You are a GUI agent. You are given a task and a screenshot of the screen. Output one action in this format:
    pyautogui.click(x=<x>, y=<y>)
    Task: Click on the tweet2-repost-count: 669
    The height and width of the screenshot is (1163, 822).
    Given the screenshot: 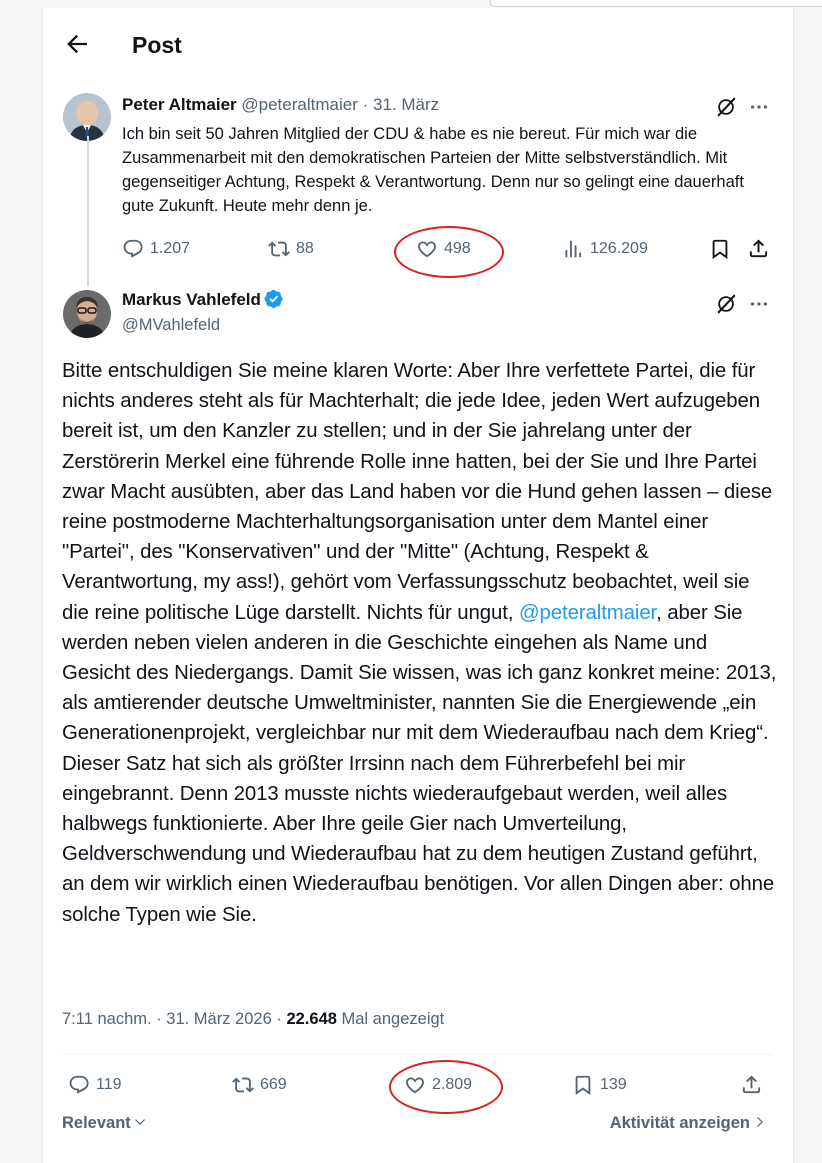 What is the action you would take?
    pyautogui.click(x=273, y=1084)
    